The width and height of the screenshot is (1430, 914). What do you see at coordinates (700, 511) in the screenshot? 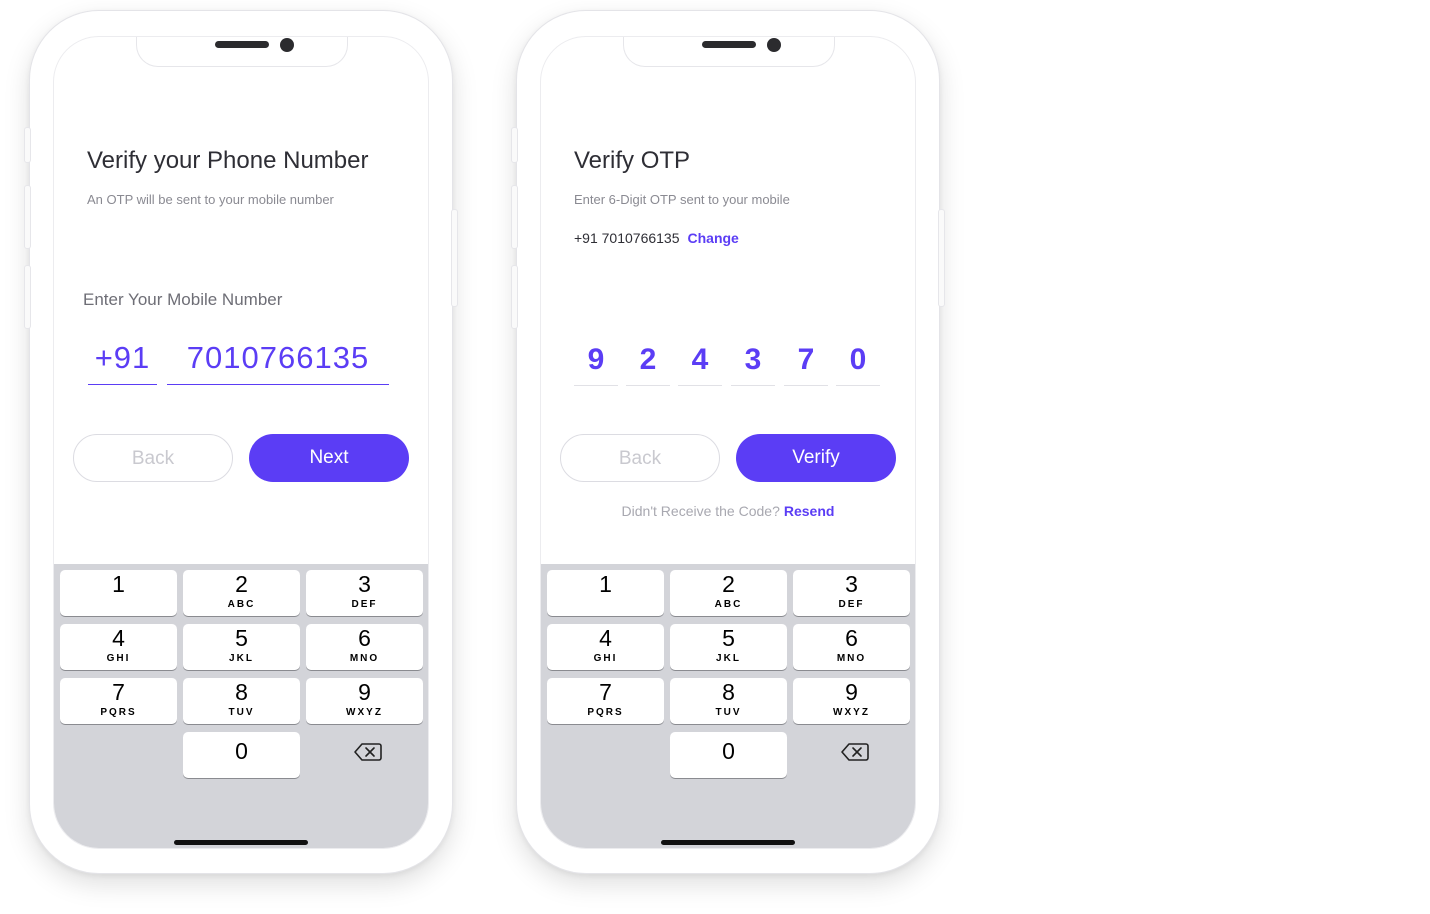
I see `resend-prompt-text: Didn't Receive the Code?` at bounding box center [700, 511].